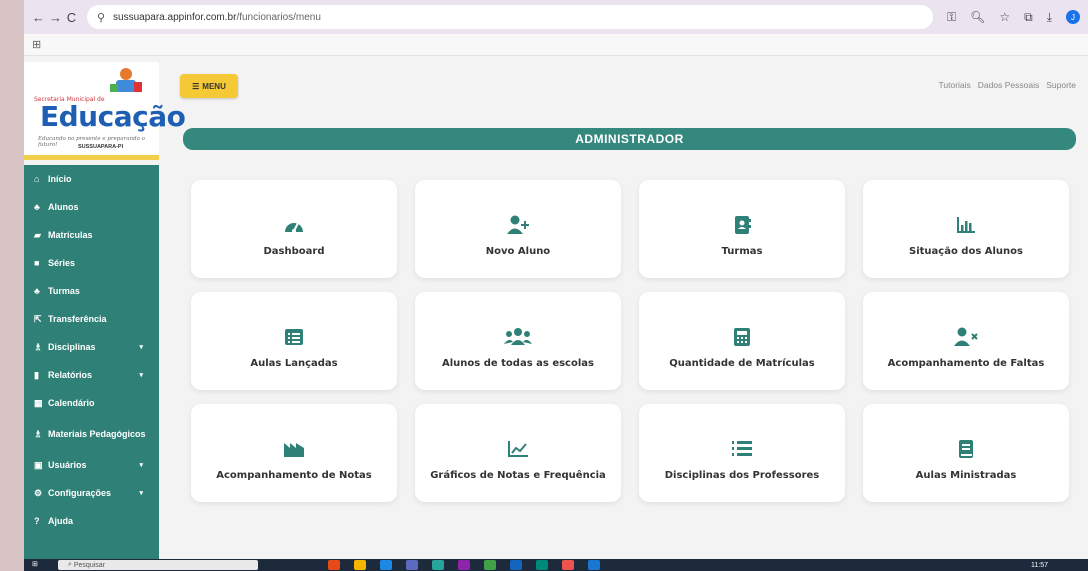 Image resolution: width=1088 pixels, height=571 pixels. I want to click on graduation-icon: ▰, so click(37, 234).